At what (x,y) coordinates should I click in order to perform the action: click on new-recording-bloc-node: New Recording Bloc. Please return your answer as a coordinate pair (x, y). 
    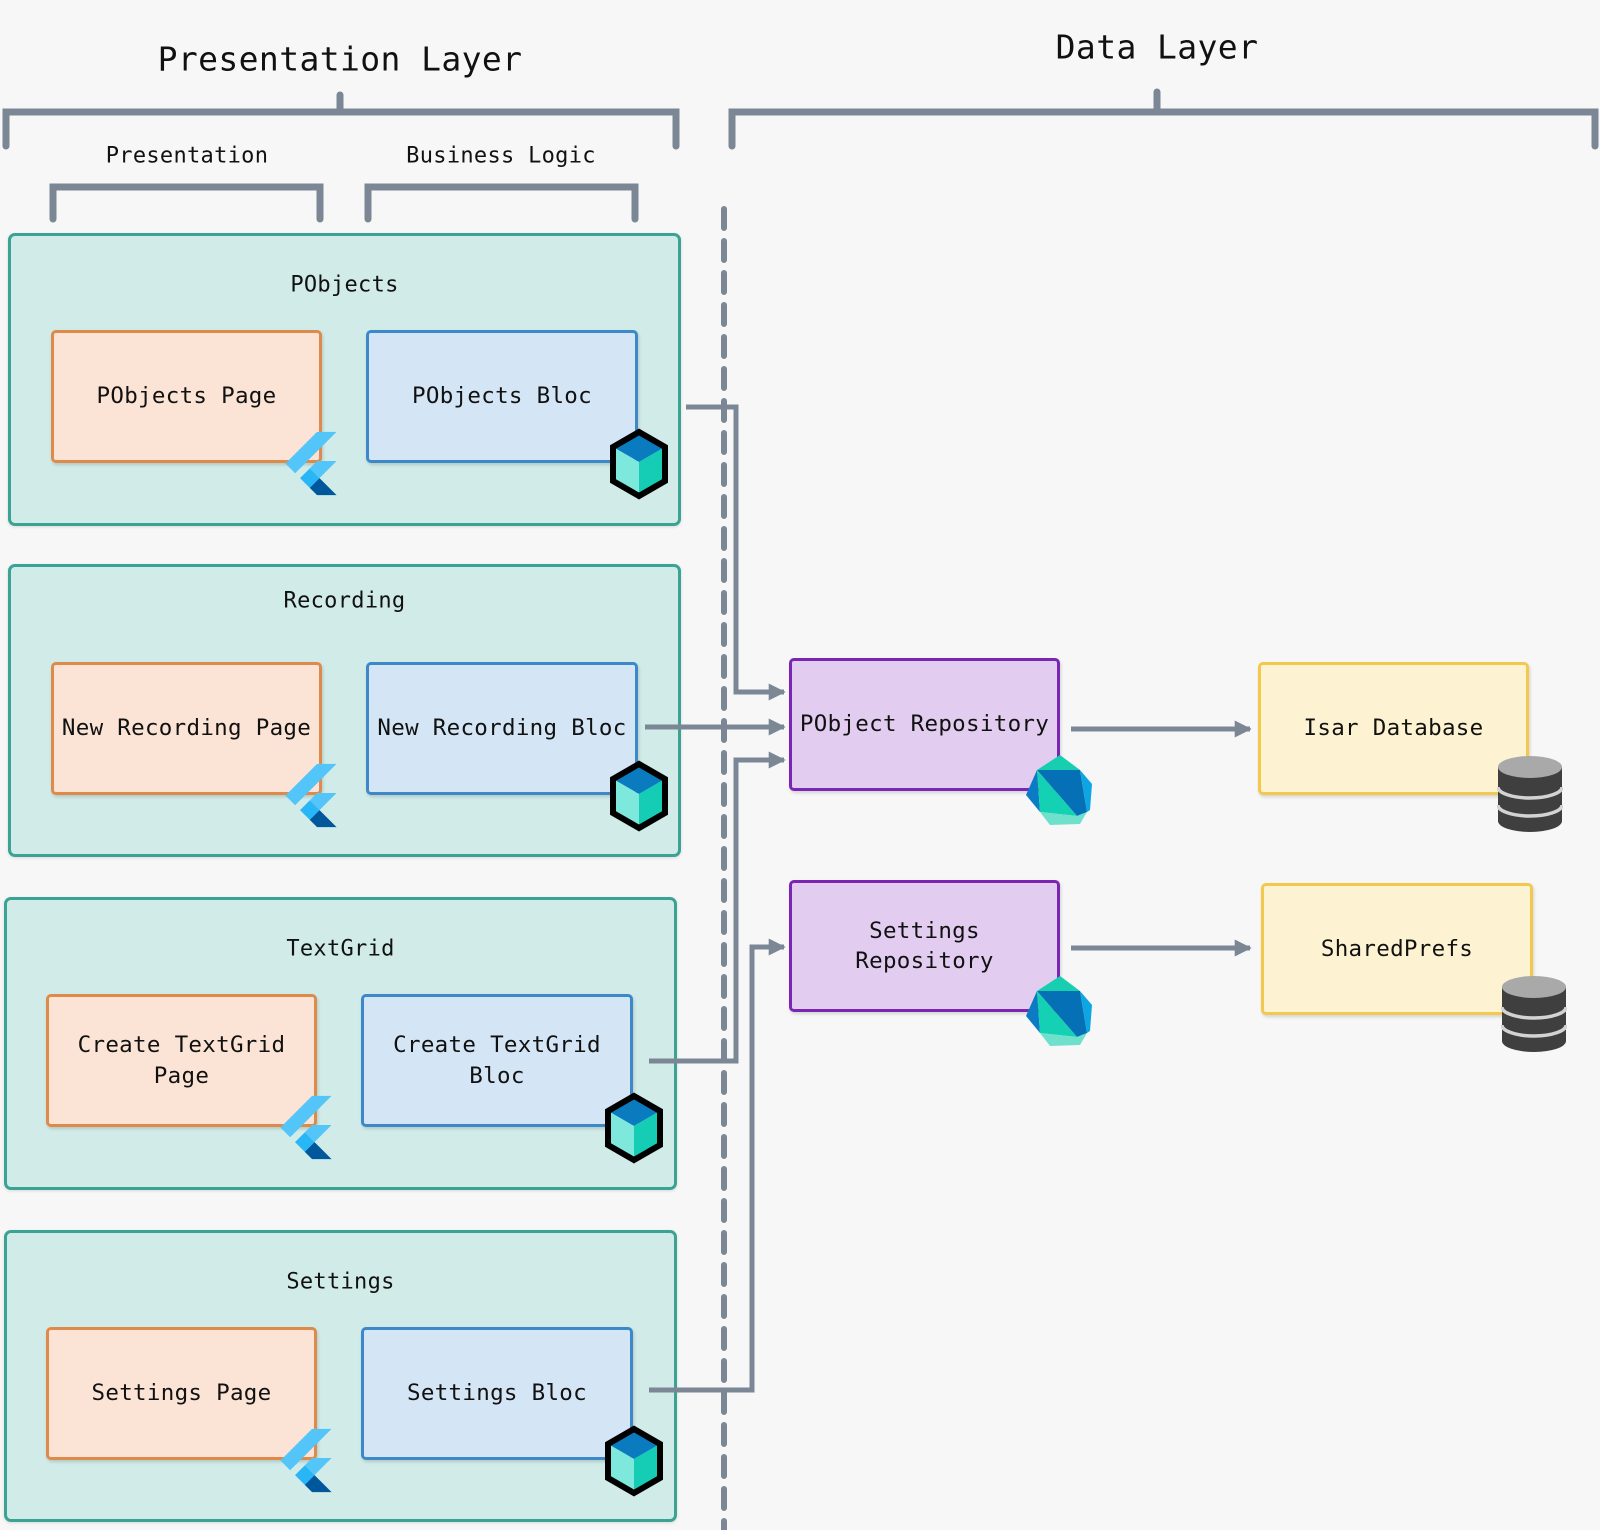
    Looking at the image, I should click on (502, 728).